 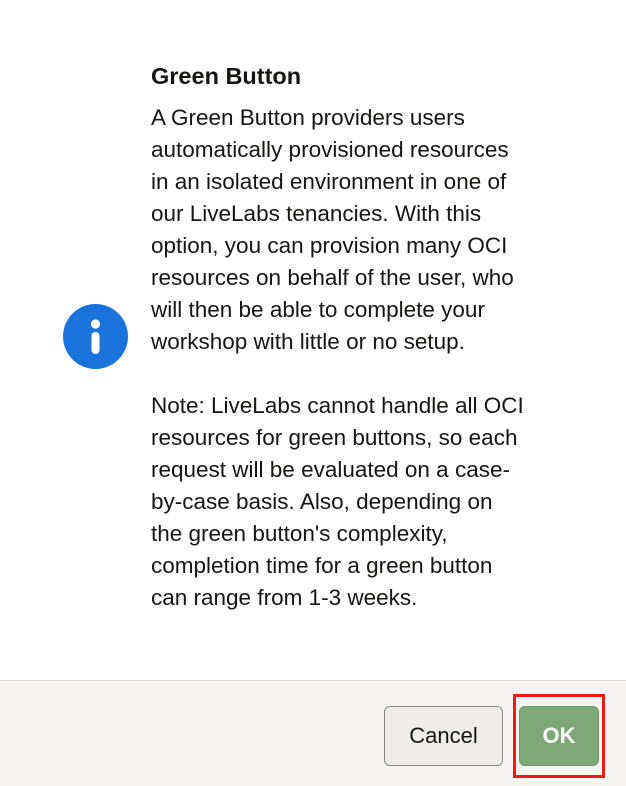 What do you see at coordinates (226, 76) in the screenshot?
I see `dialog-title: Green Button` at bounding box center [226, 76].